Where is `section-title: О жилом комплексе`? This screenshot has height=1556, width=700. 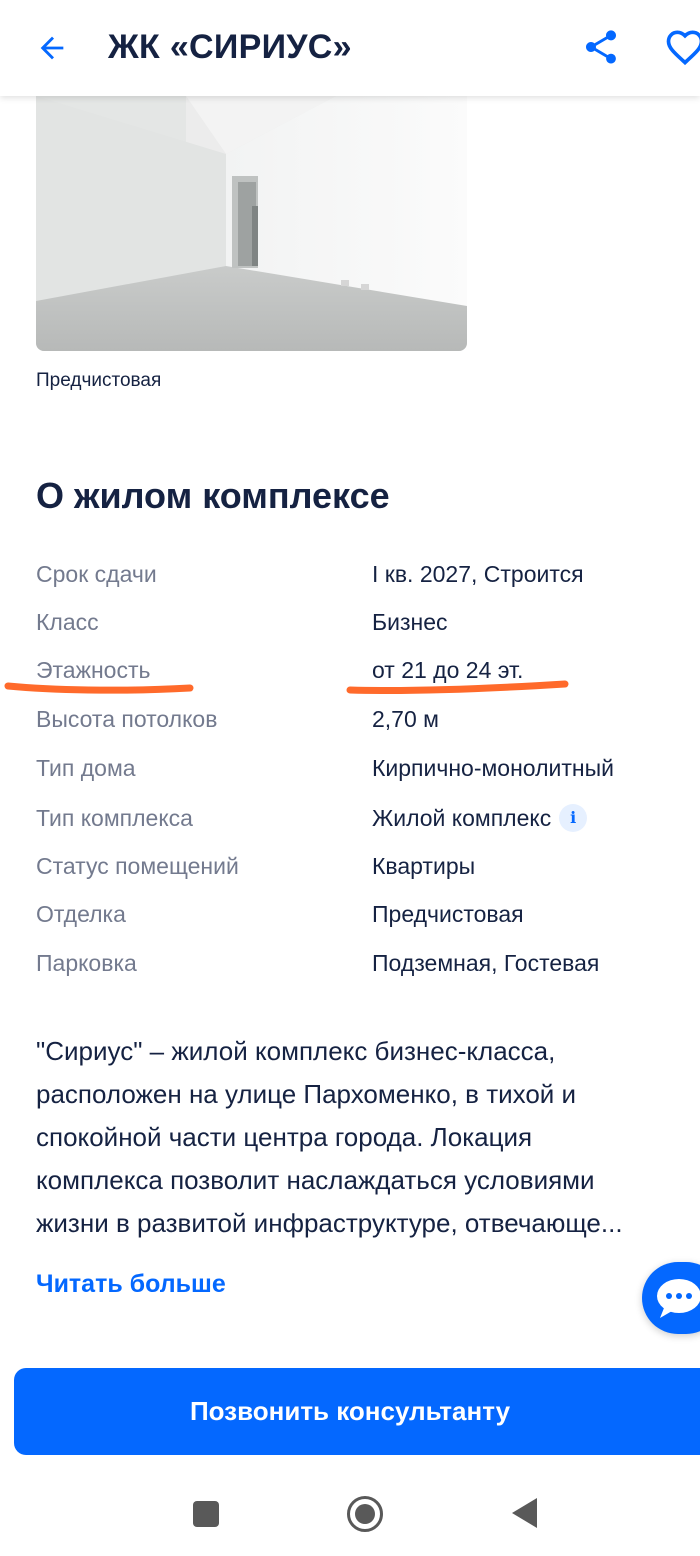 section-title: О жилом комплексе is located at coordinates (213, 495).